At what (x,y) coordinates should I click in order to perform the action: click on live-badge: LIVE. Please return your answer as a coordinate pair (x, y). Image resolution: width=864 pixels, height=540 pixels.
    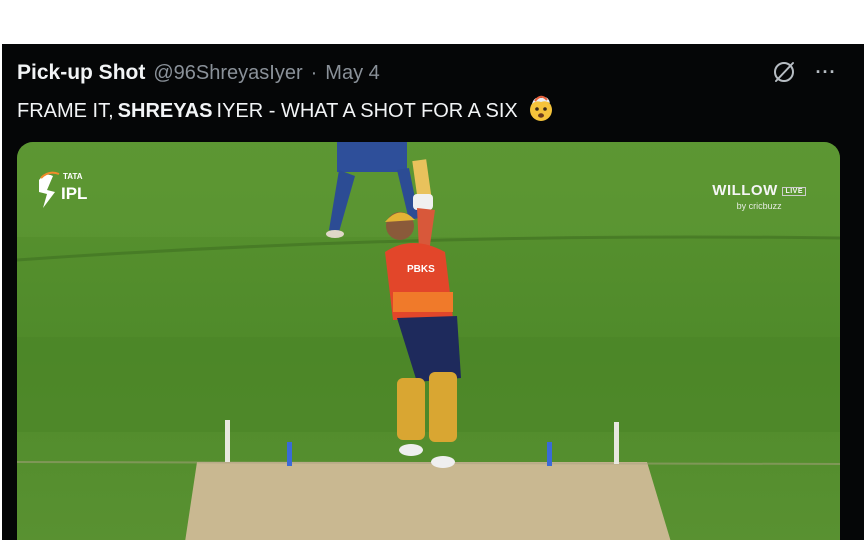
    Looking at the image, I should click on (794, 191).